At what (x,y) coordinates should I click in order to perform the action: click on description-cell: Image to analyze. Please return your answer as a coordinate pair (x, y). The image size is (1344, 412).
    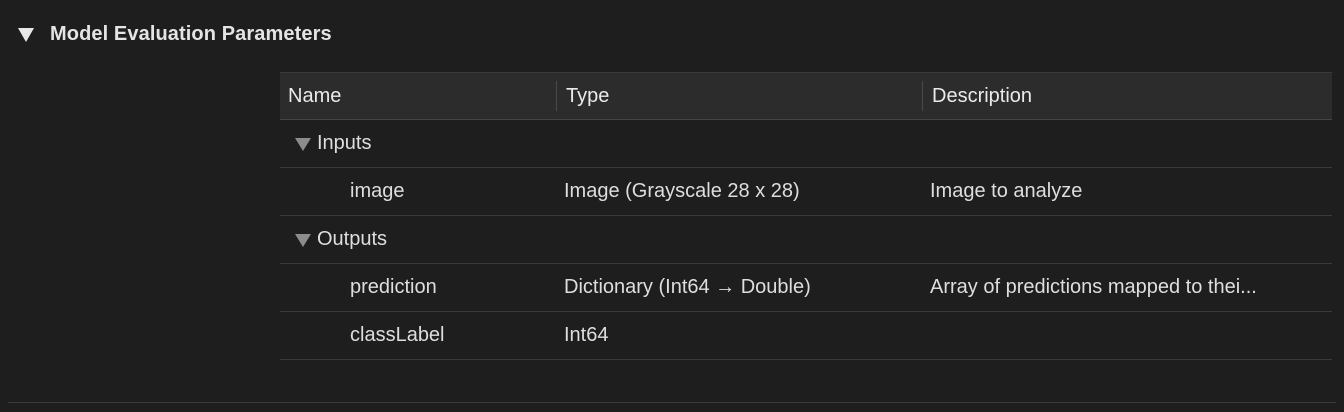
    Looking at the image, I should click on (1006, 191).